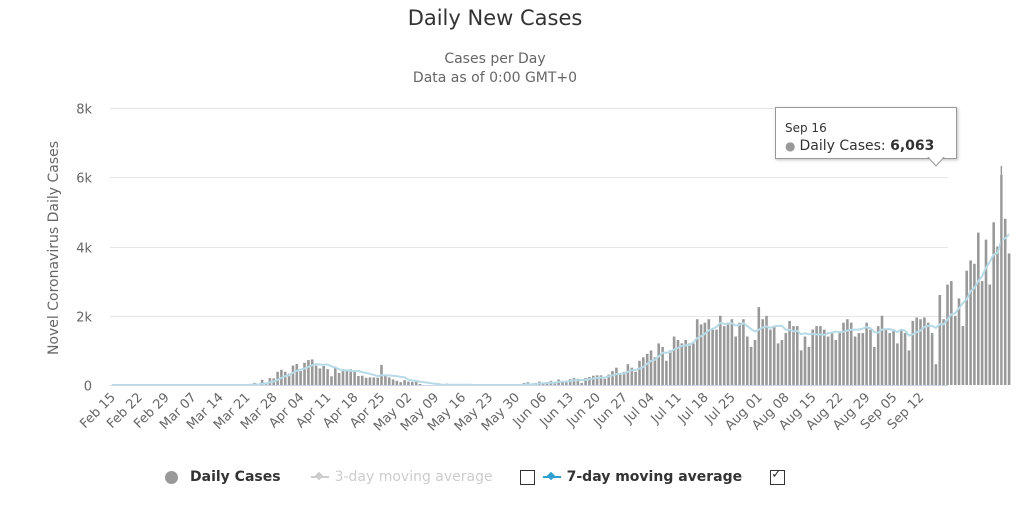 This screenshot has height=525, width=1024. What do you see at coordinates (527, 477) in the screenshot?
I see `checkbox-3-day-moving-average` at bounding box center [527, 477].